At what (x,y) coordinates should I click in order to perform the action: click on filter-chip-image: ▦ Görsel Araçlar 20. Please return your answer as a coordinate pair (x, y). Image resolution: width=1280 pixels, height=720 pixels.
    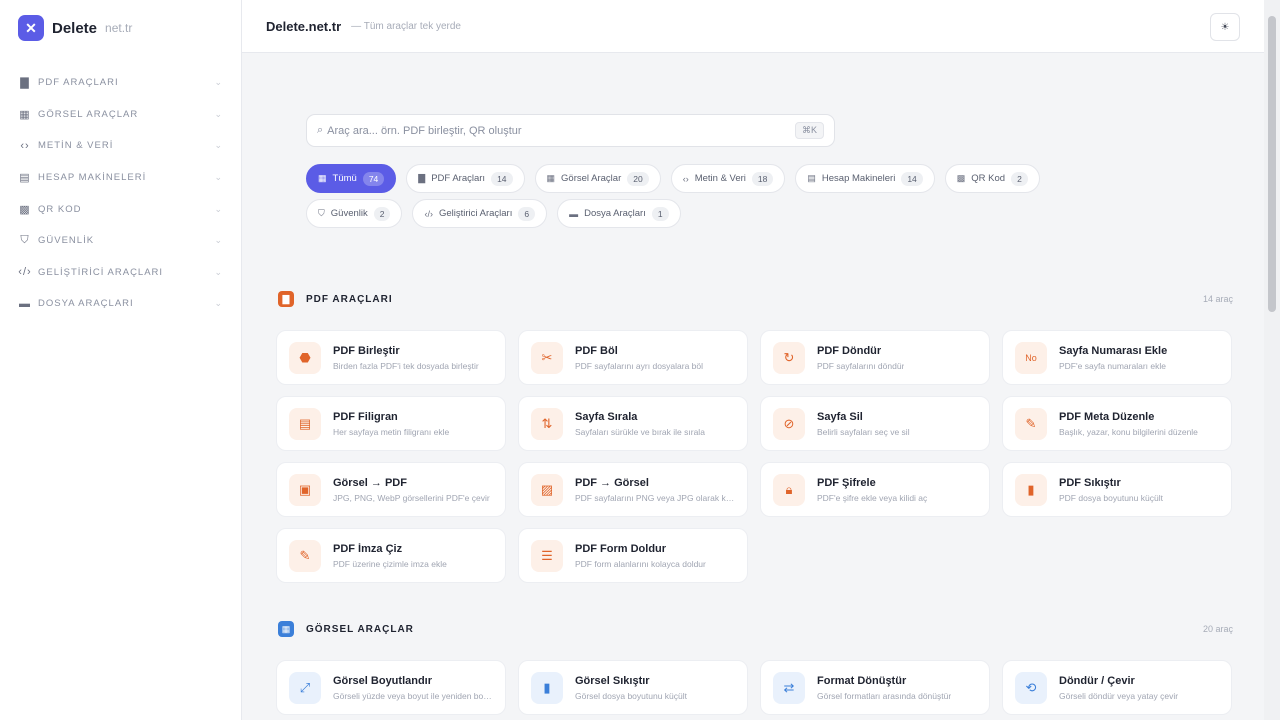
    Looking at the image, I should click on (597, 178).